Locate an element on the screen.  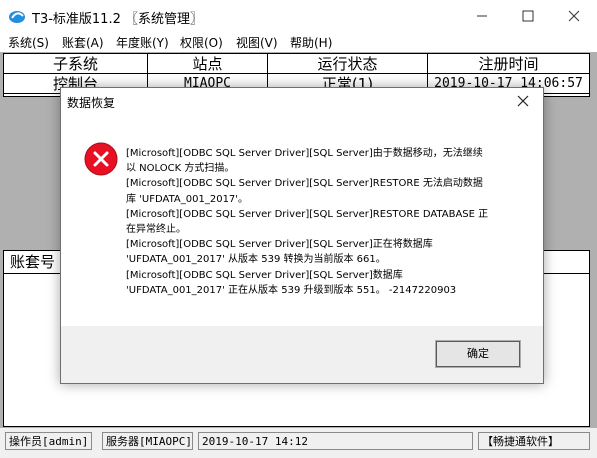
dialog-titlebar: 数据恢复 is located at coordinates (302, 102).